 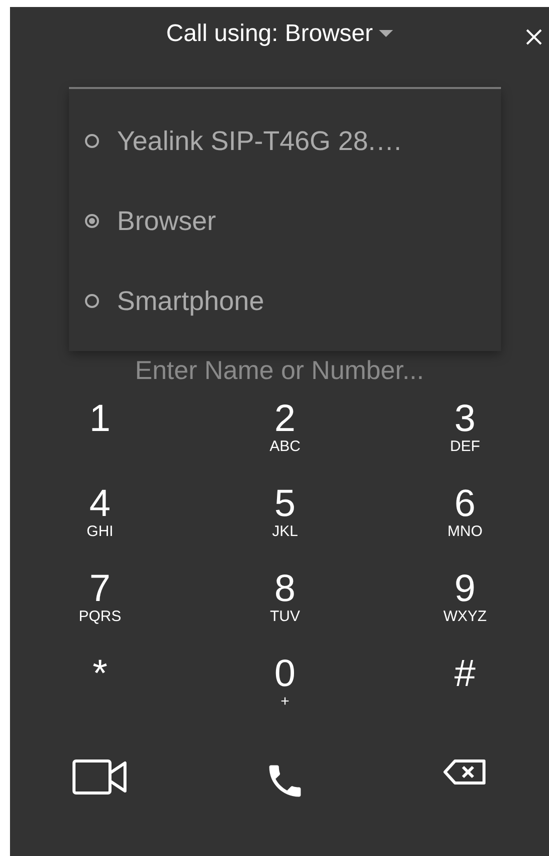 What do you see at coordinates (100, 696) in the screenshot?
I see `keypad-key: *` at bounding box center [100, 696].